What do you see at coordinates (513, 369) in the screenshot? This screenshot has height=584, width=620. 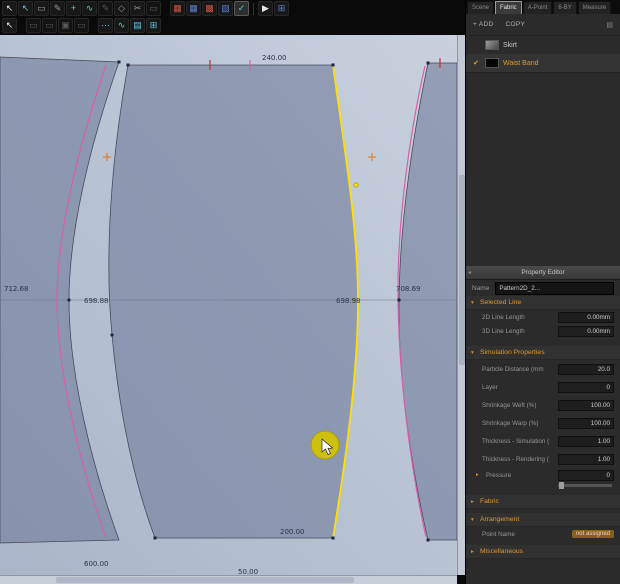 I see `property-label: Particle Distance (mm` at bounding box center [513, 369].